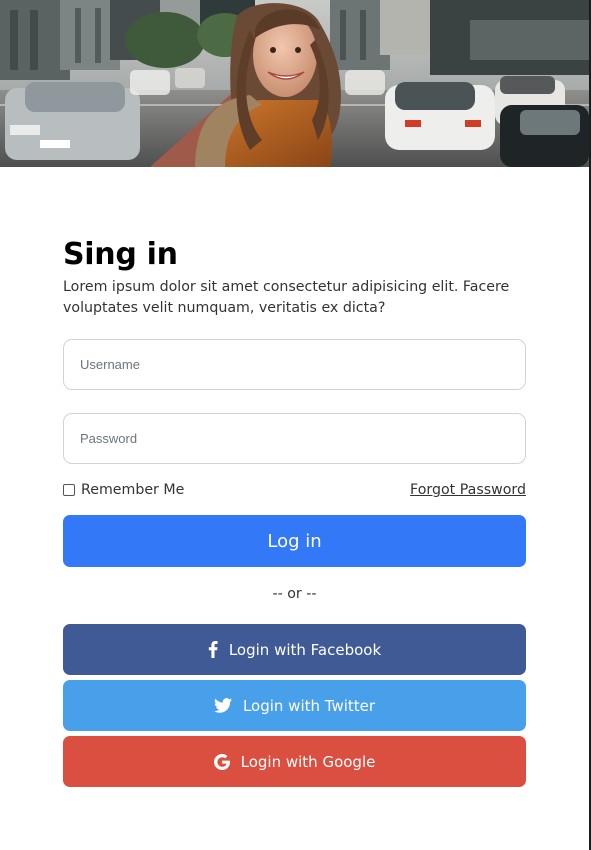 The image size is (591, 850). I want to click on login-facebook-label: Login with Facebook, so click(305, 649).